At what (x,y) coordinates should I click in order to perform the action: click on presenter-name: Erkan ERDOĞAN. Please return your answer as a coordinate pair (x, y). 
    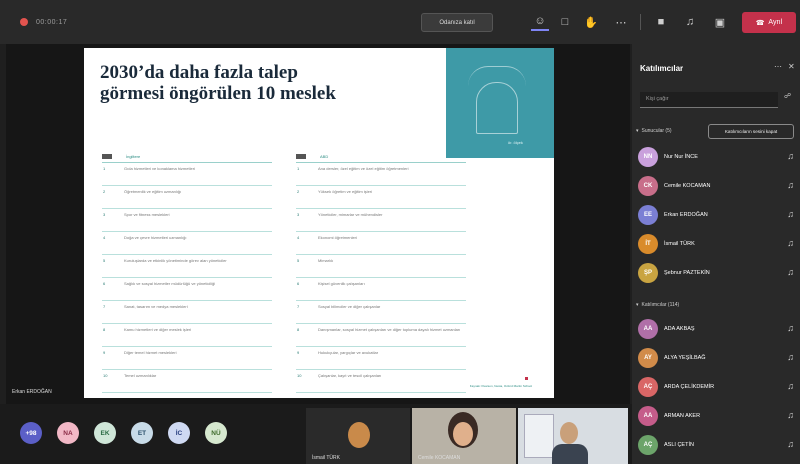
    Looking at the image, I should click on (32, 392).